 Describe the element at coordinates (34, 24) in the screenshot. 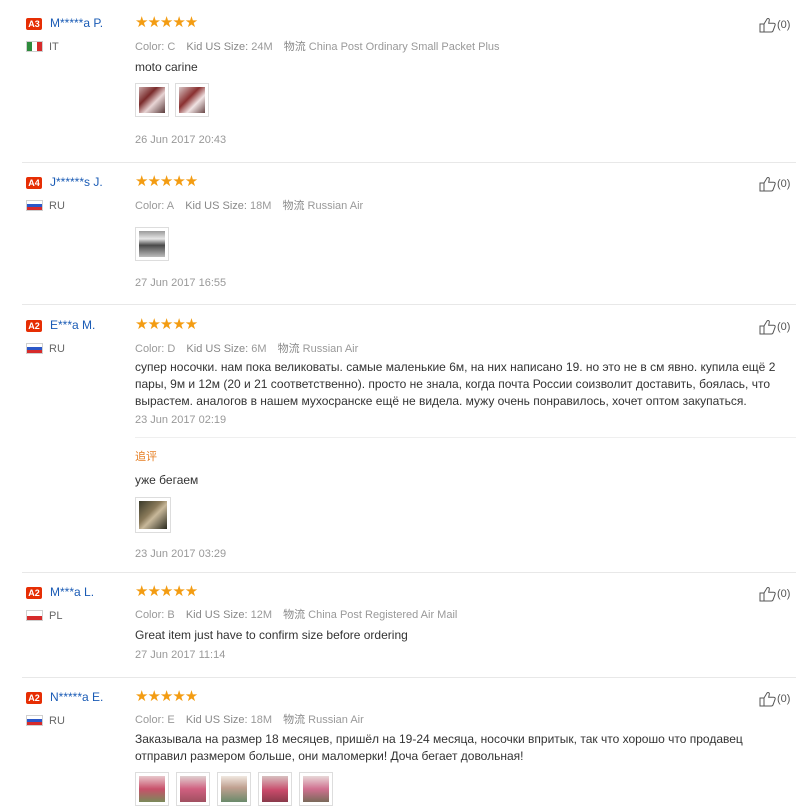

I see `buyer-level-badge: A3` at that location.